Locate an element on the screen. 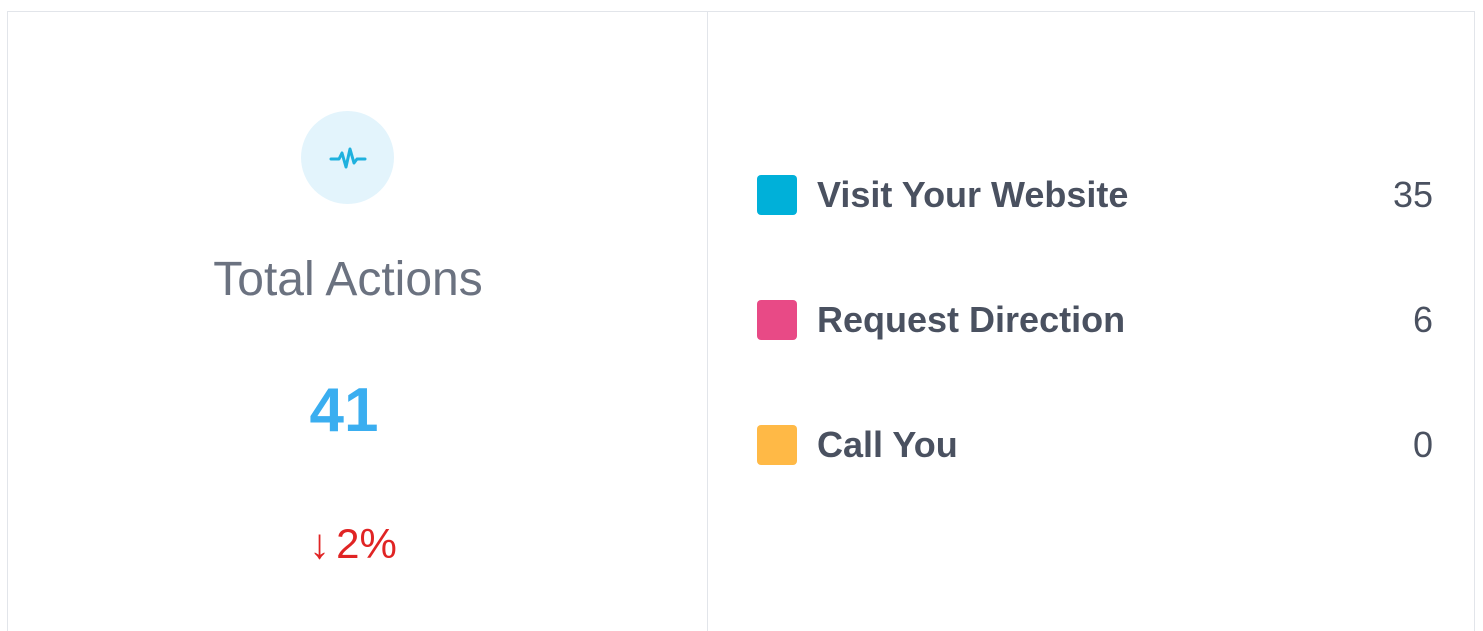  activity-icon-badge is located at coordinates (347, 157).